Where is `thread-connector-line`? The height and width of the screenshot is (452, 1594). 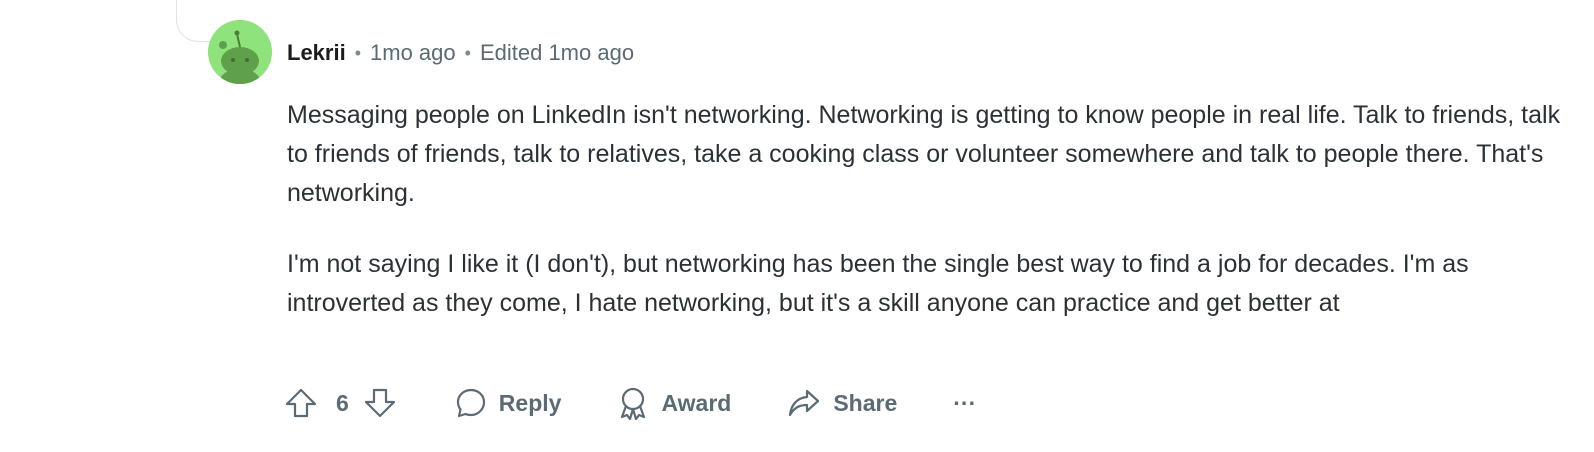
thread-connector-line is located at coordinates (193, 21).